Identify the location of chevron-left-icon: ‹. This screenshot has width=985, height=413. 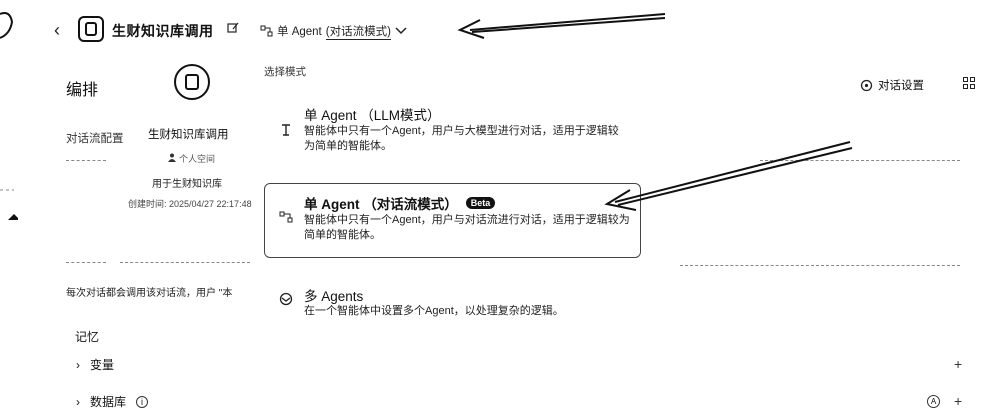
(57, 30).